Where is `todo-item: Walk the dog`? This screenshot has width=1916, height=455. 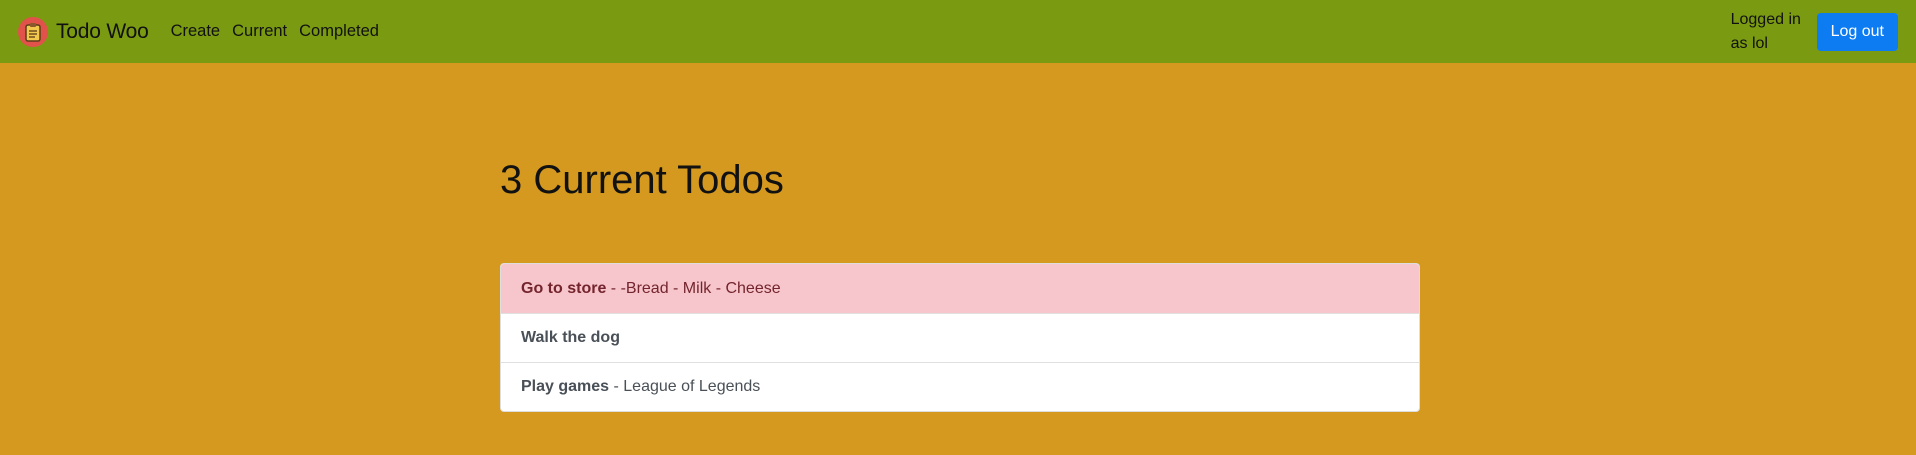 todo-item: Walk the dog is located at coordinates (960, 337).